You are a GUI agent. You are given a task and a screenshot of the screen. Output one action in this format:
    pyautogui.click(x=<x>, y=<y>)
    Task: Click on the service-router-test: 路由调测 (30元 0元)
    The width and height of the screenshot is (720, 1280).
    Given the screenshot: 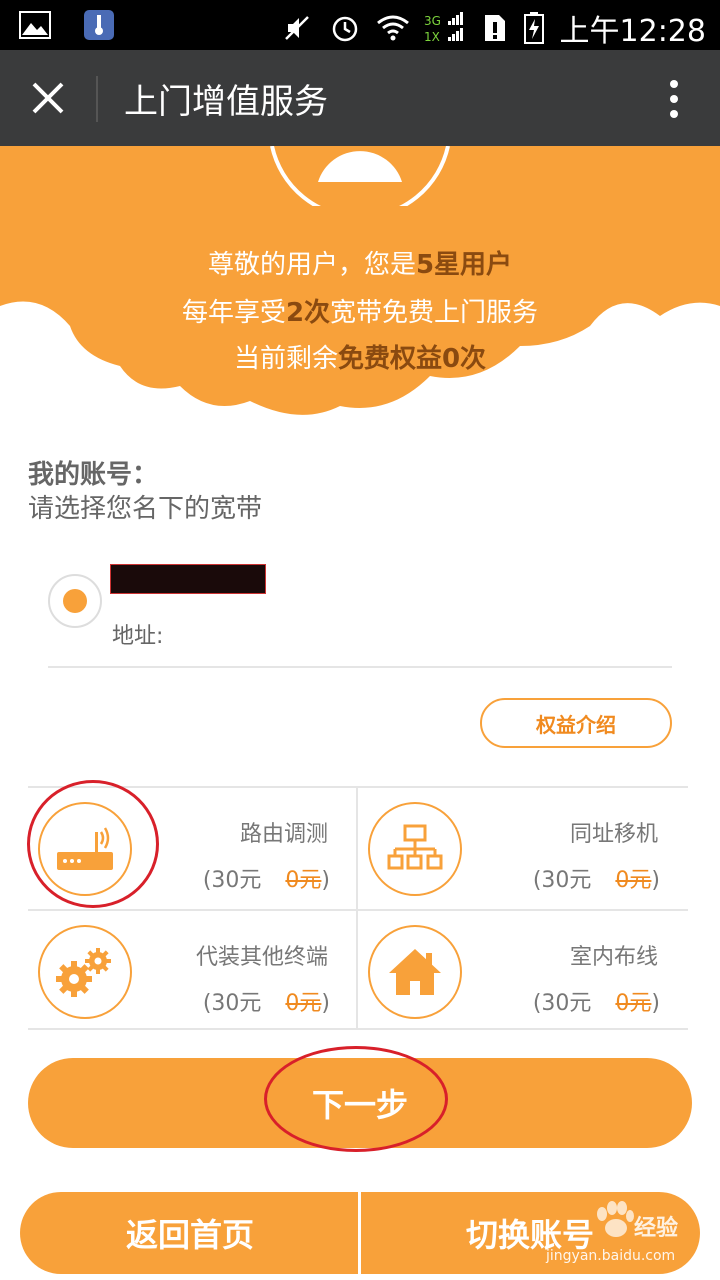 What is the action you would take?
    pyautogui.click(x=193, y=848)
    